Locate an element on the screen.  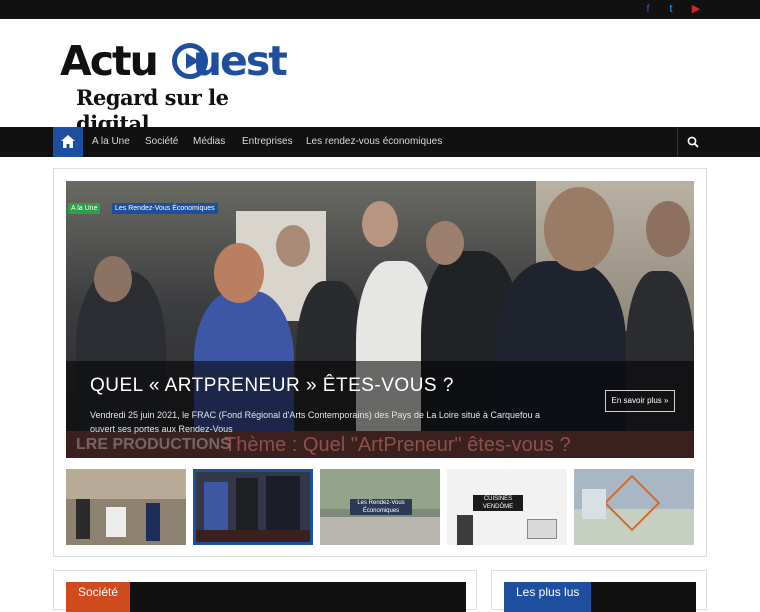
logo-part-actu: Actu is located at coordinates (109, 61).